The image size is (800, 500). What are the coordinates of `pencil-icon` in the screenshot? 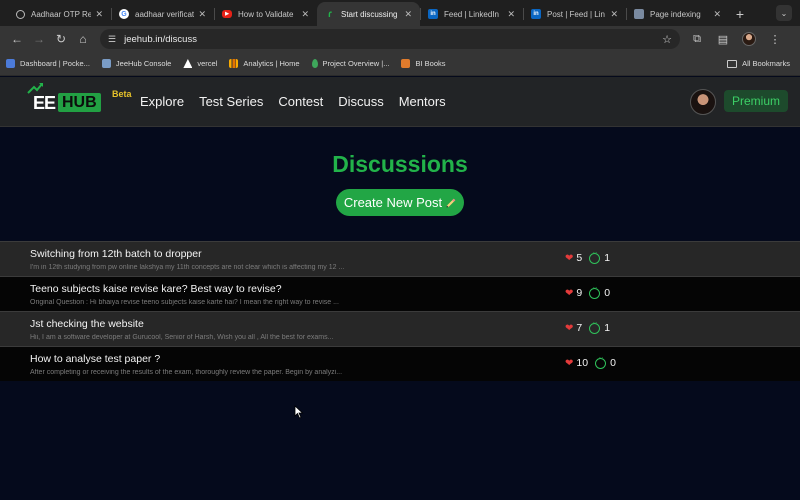 It's located at (451, 202).